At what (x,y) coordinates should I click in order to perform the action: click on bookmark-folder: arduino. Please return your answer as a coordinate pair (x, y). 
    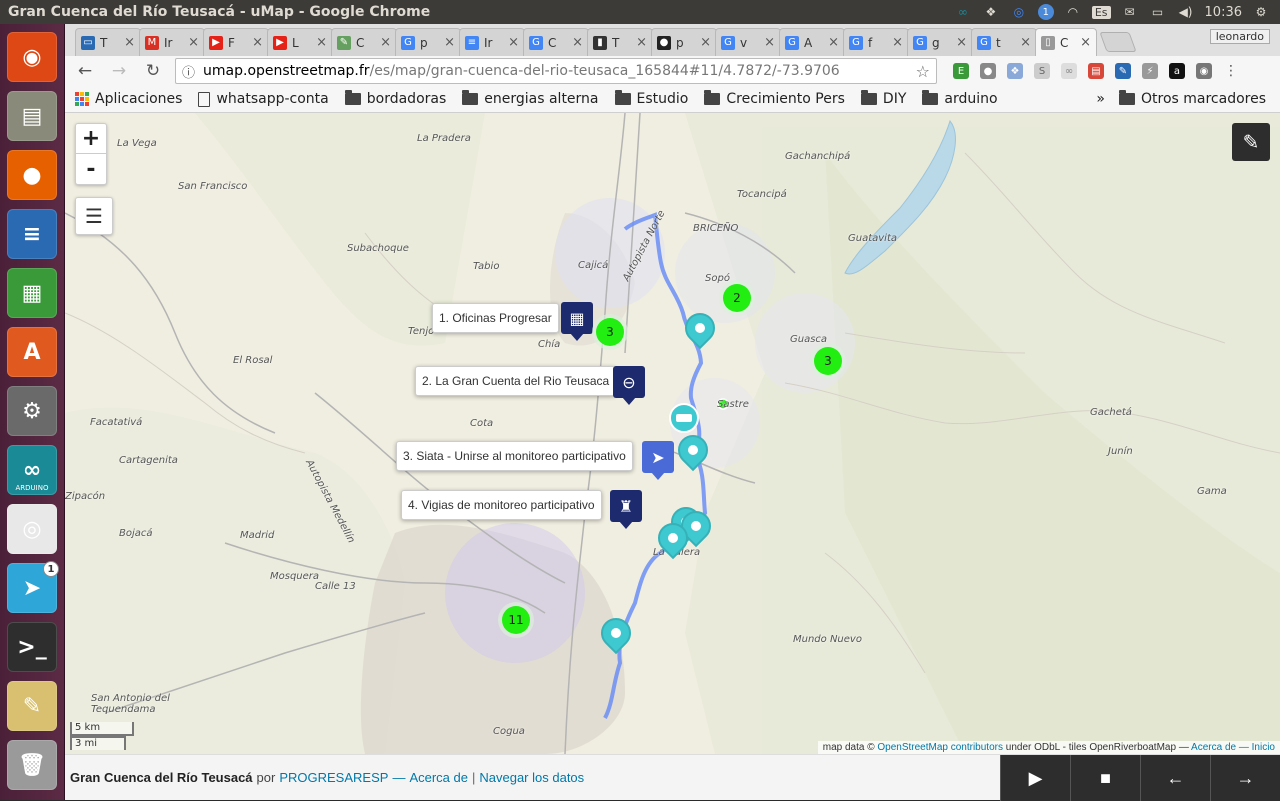
    Looking at the image, I should click on (960, 98).